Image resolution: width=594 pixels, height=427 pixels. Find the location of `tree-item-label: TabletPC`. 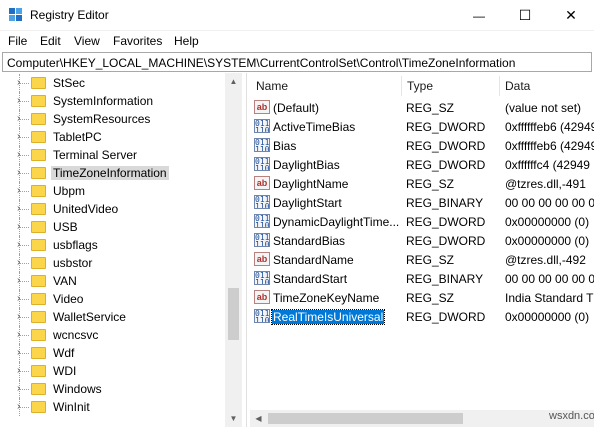

tree-item-label: TabletPC is located at coordinates (77, 137).